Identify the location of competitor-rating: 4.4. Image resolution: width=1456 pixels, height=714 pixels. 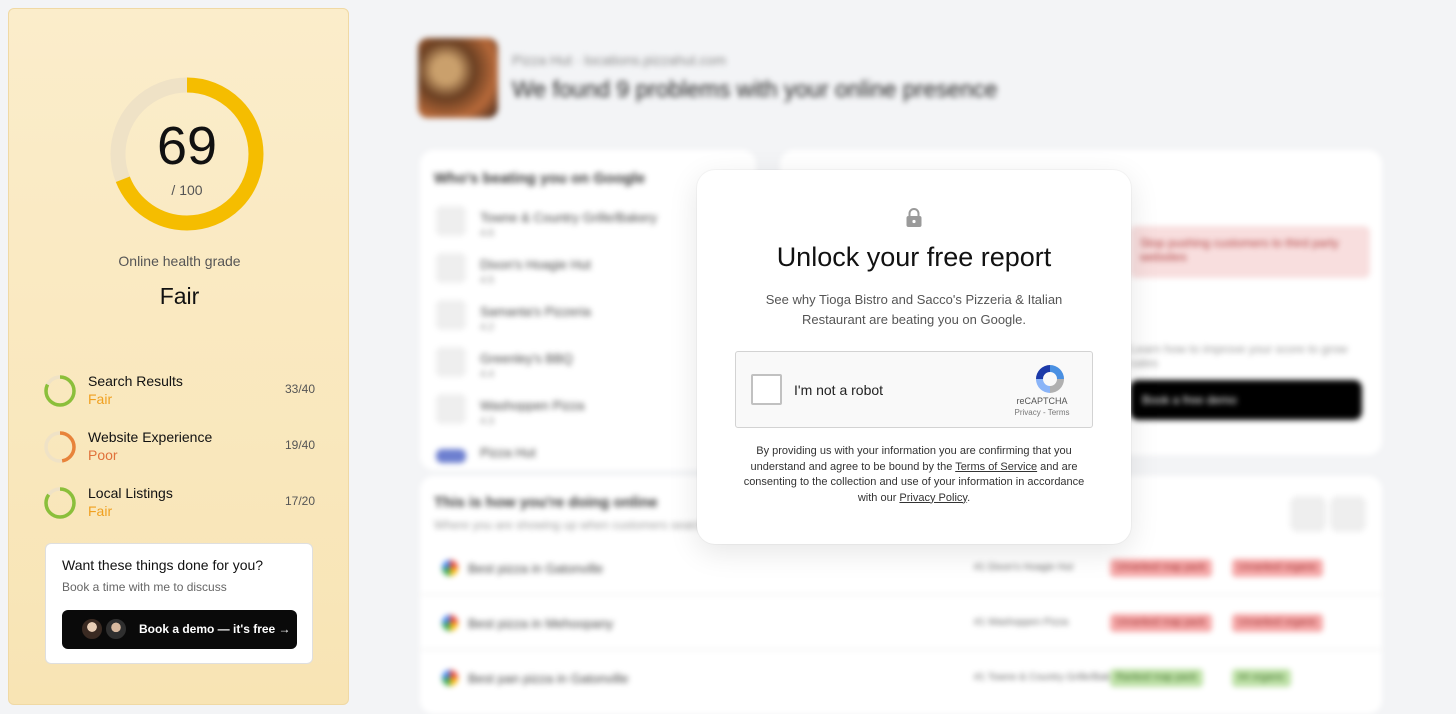
(487, 374).